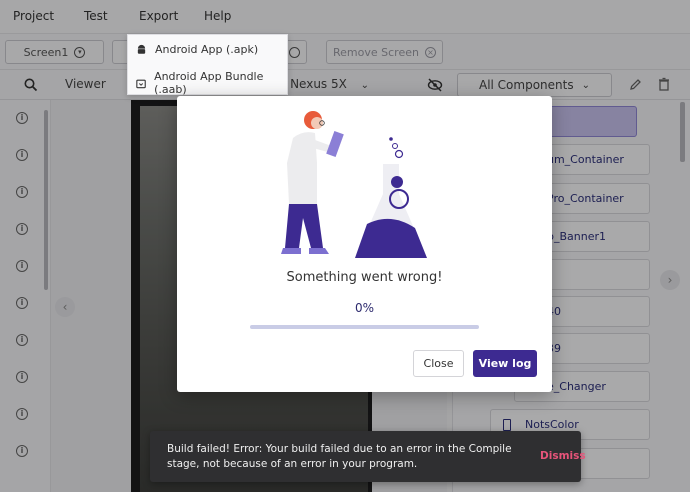 The width and height of the screenshot is (690, 492). I want to click on error-message: Something went wrong!, so click(364, 277).